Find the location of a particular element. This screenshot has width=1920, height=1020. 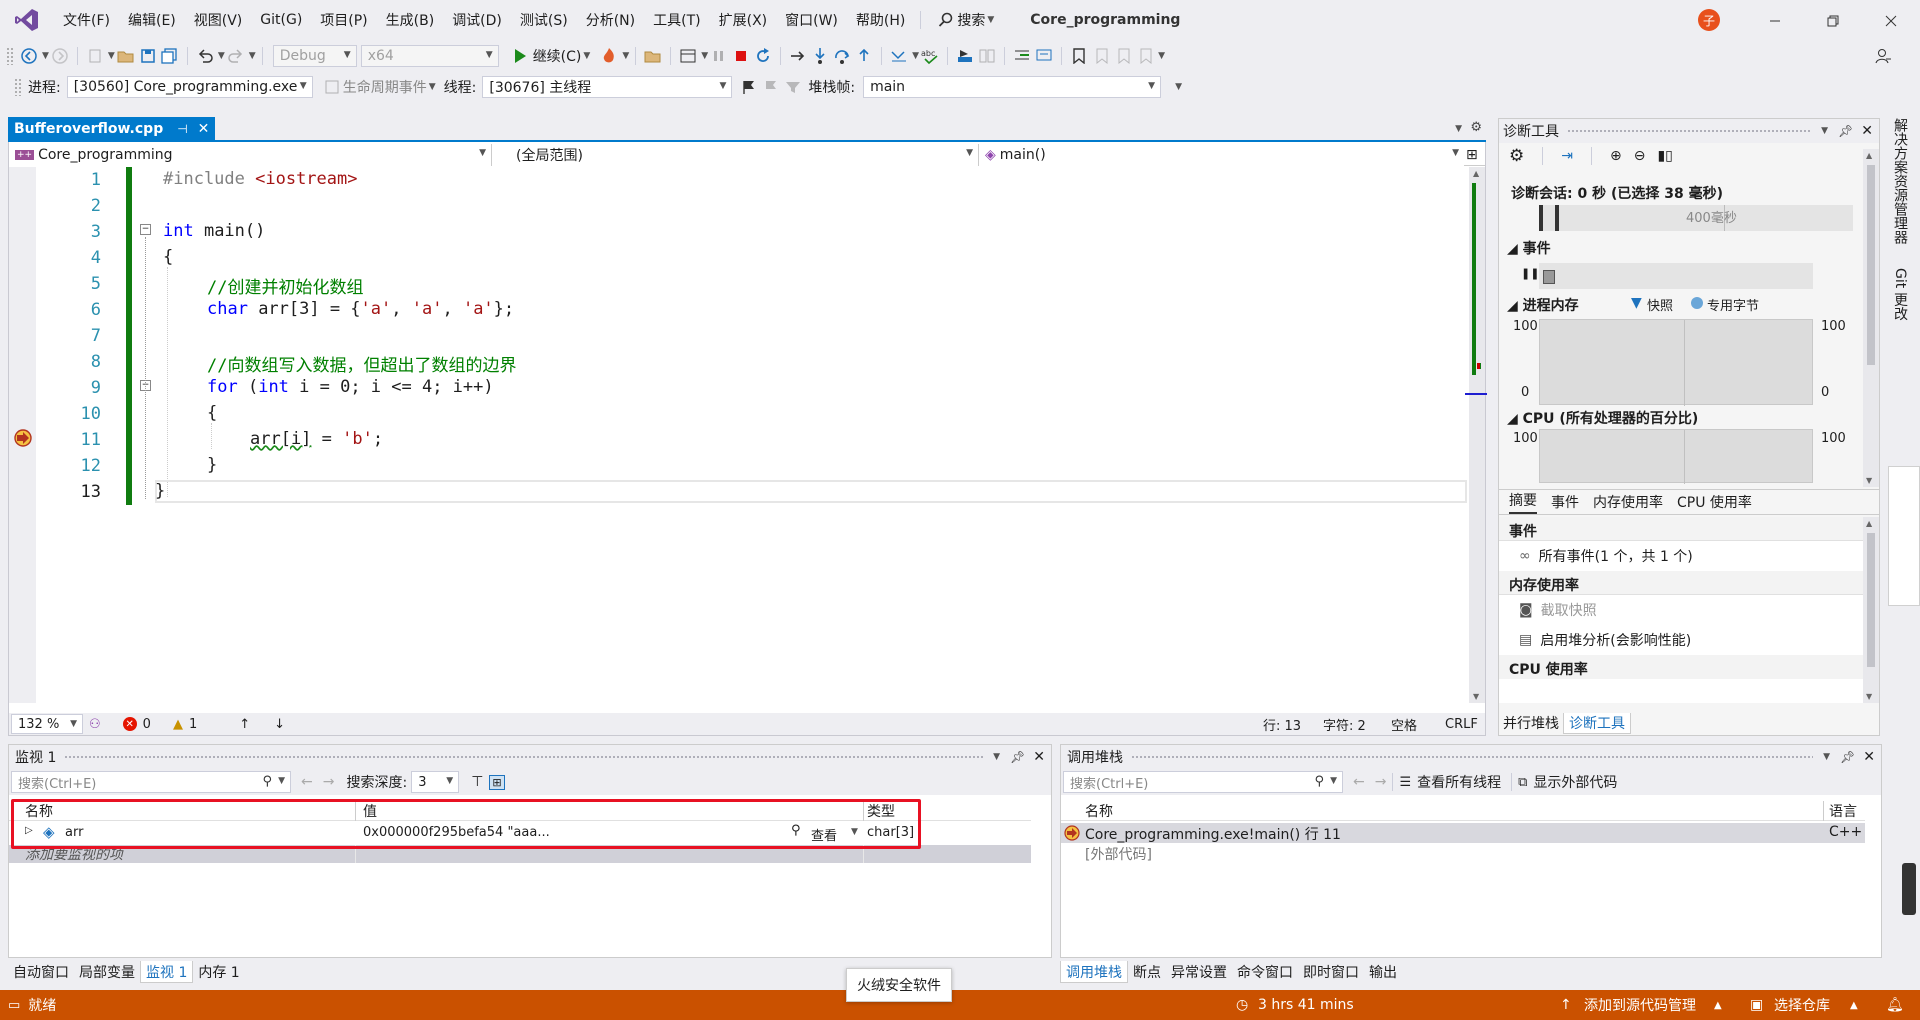

search-button: 搜索 ▼ is located at coordinates (964, 20).